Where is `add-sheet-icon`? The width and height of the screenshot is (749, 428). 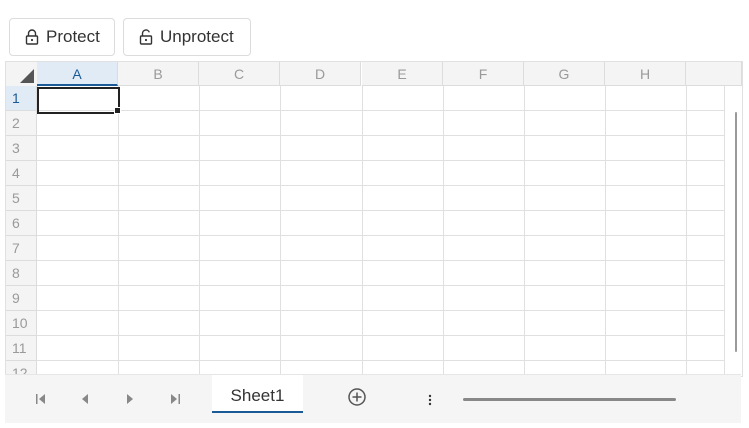 add-sheet-icon is located at coordinates (357, 397).